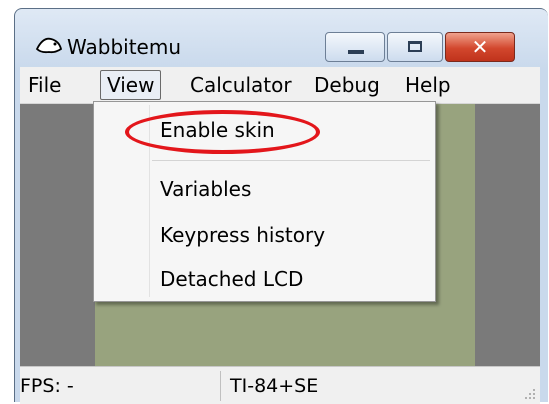 This screenshot has height=404, width=549. I want to click on menu-item-variables: Variables, so click(205, 189).